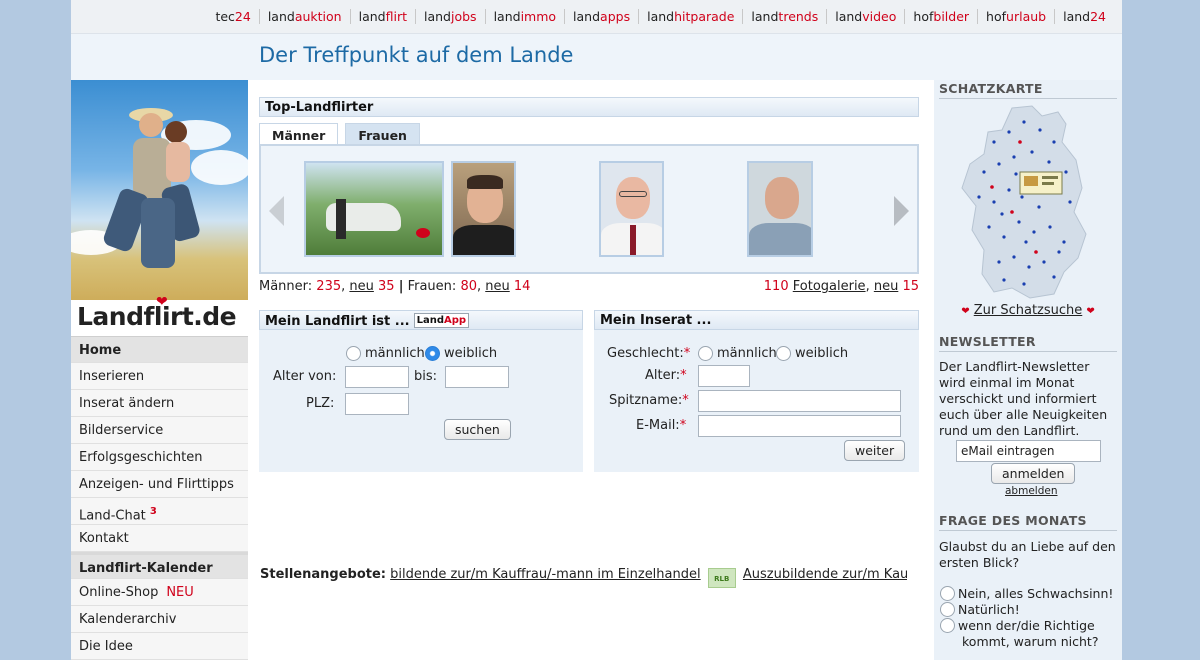  I want to click on tab-maenner: Männer, so click(299, 134).